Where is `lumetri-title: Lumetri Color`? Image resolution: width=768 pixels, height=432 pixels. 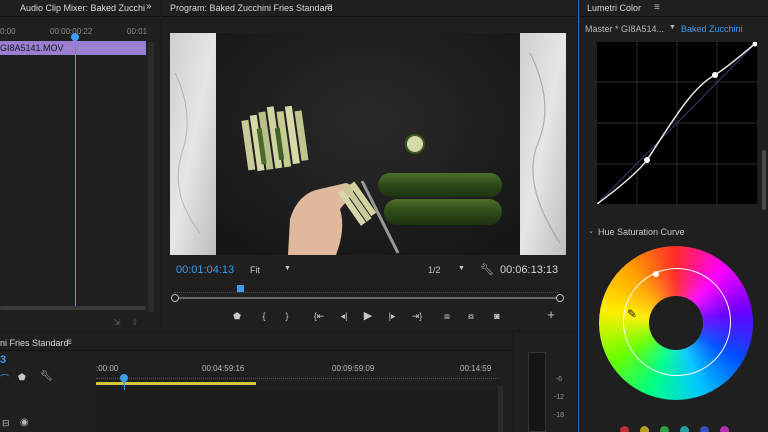 lumetri-title: Lumetri Color is located at coordinates (614, 8).